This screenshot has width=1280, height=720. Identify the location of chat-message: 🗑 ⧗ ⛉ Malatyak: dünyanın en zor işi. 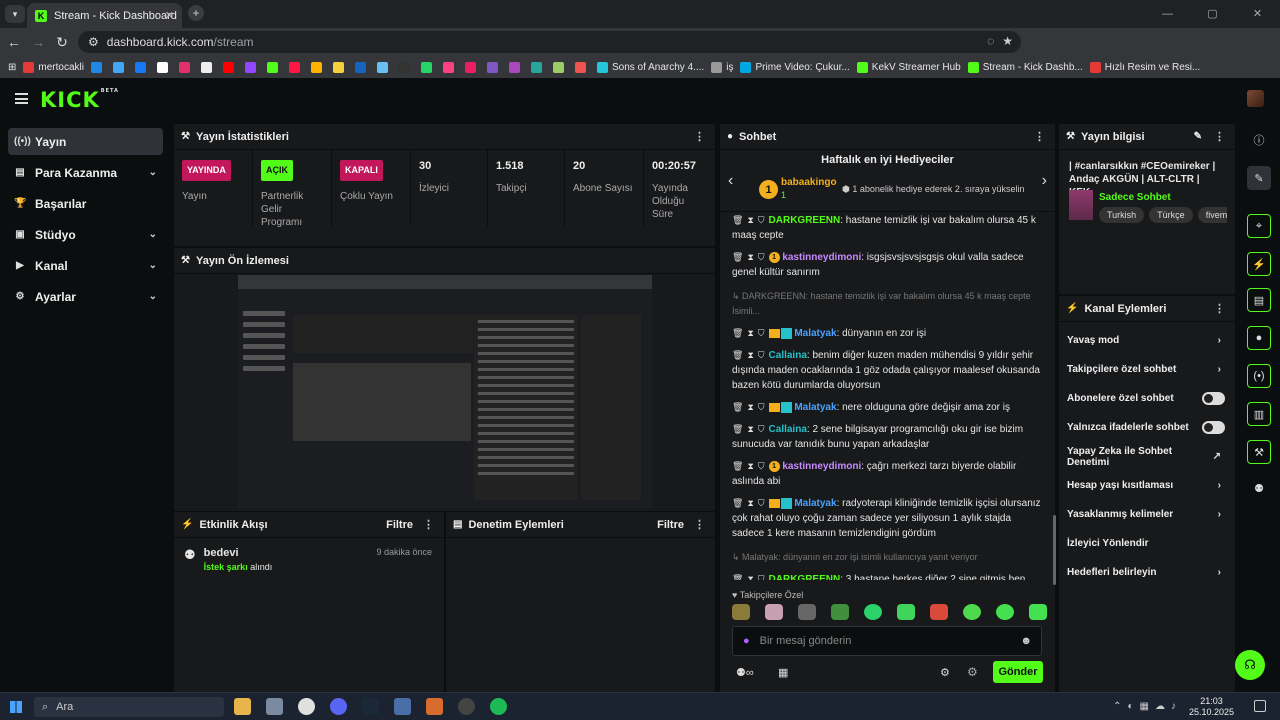
(887, 334).